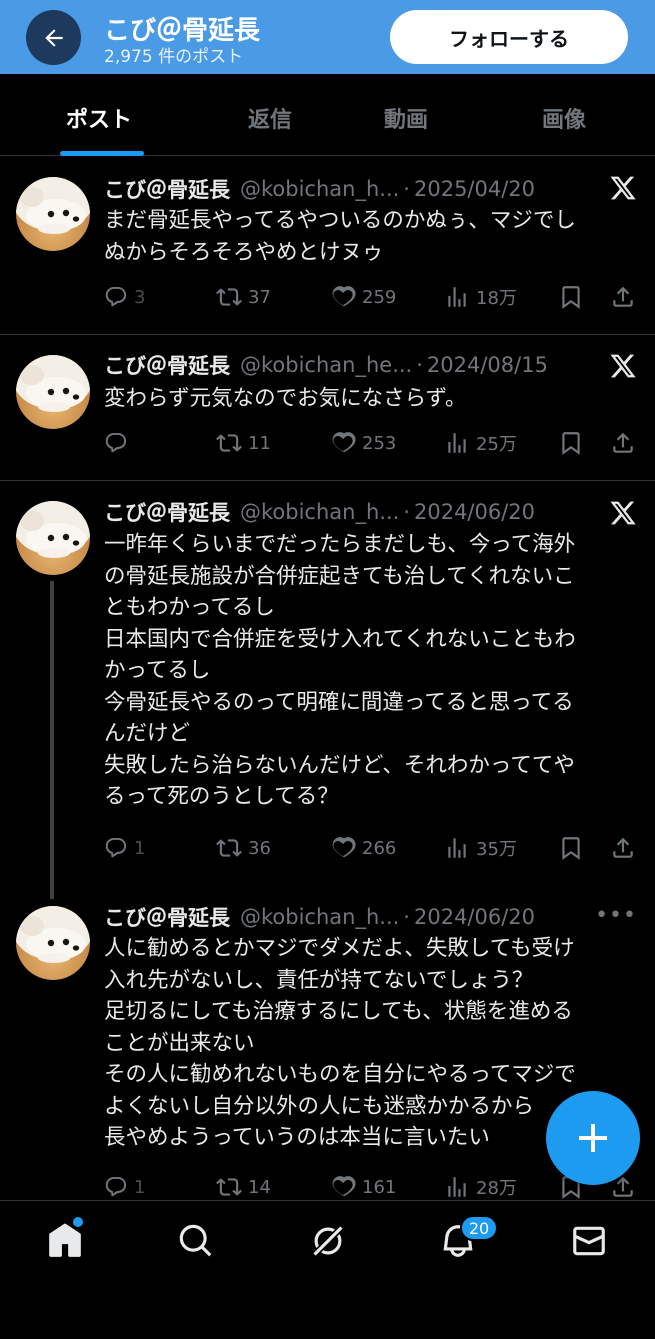  I want to click on thread-connector, so click(52, 740).